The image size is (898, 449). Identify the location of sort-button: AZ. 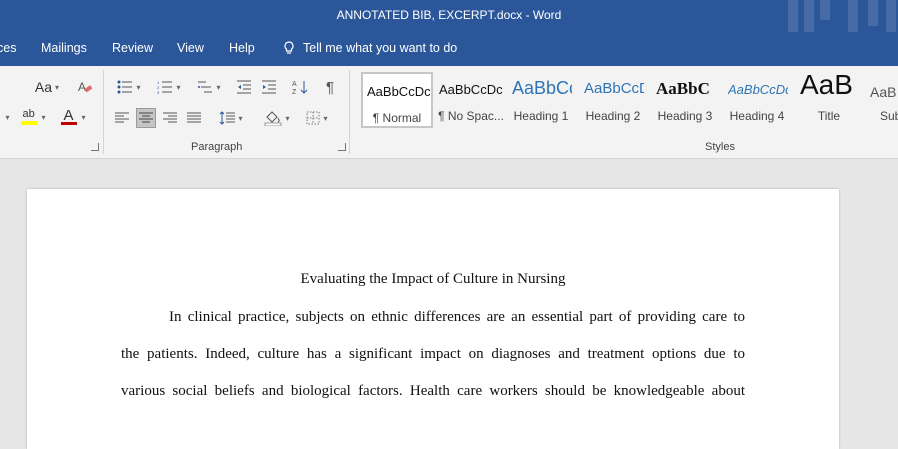
(300, 87).